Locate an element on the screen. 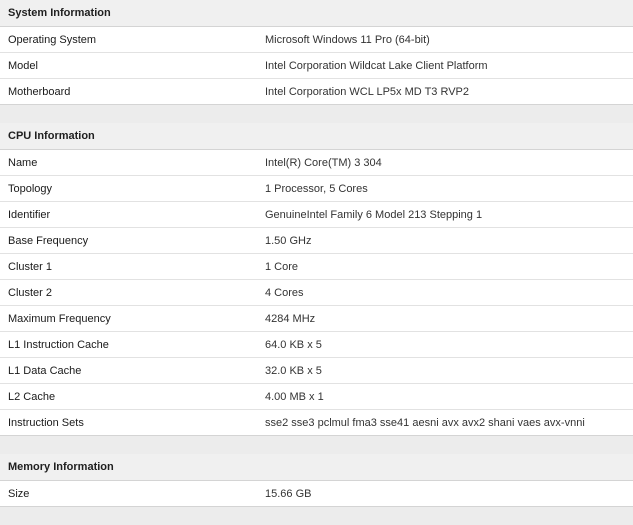 The image size is (633, 525). row-label: L2 Cache is located at coordinates (32, 396).